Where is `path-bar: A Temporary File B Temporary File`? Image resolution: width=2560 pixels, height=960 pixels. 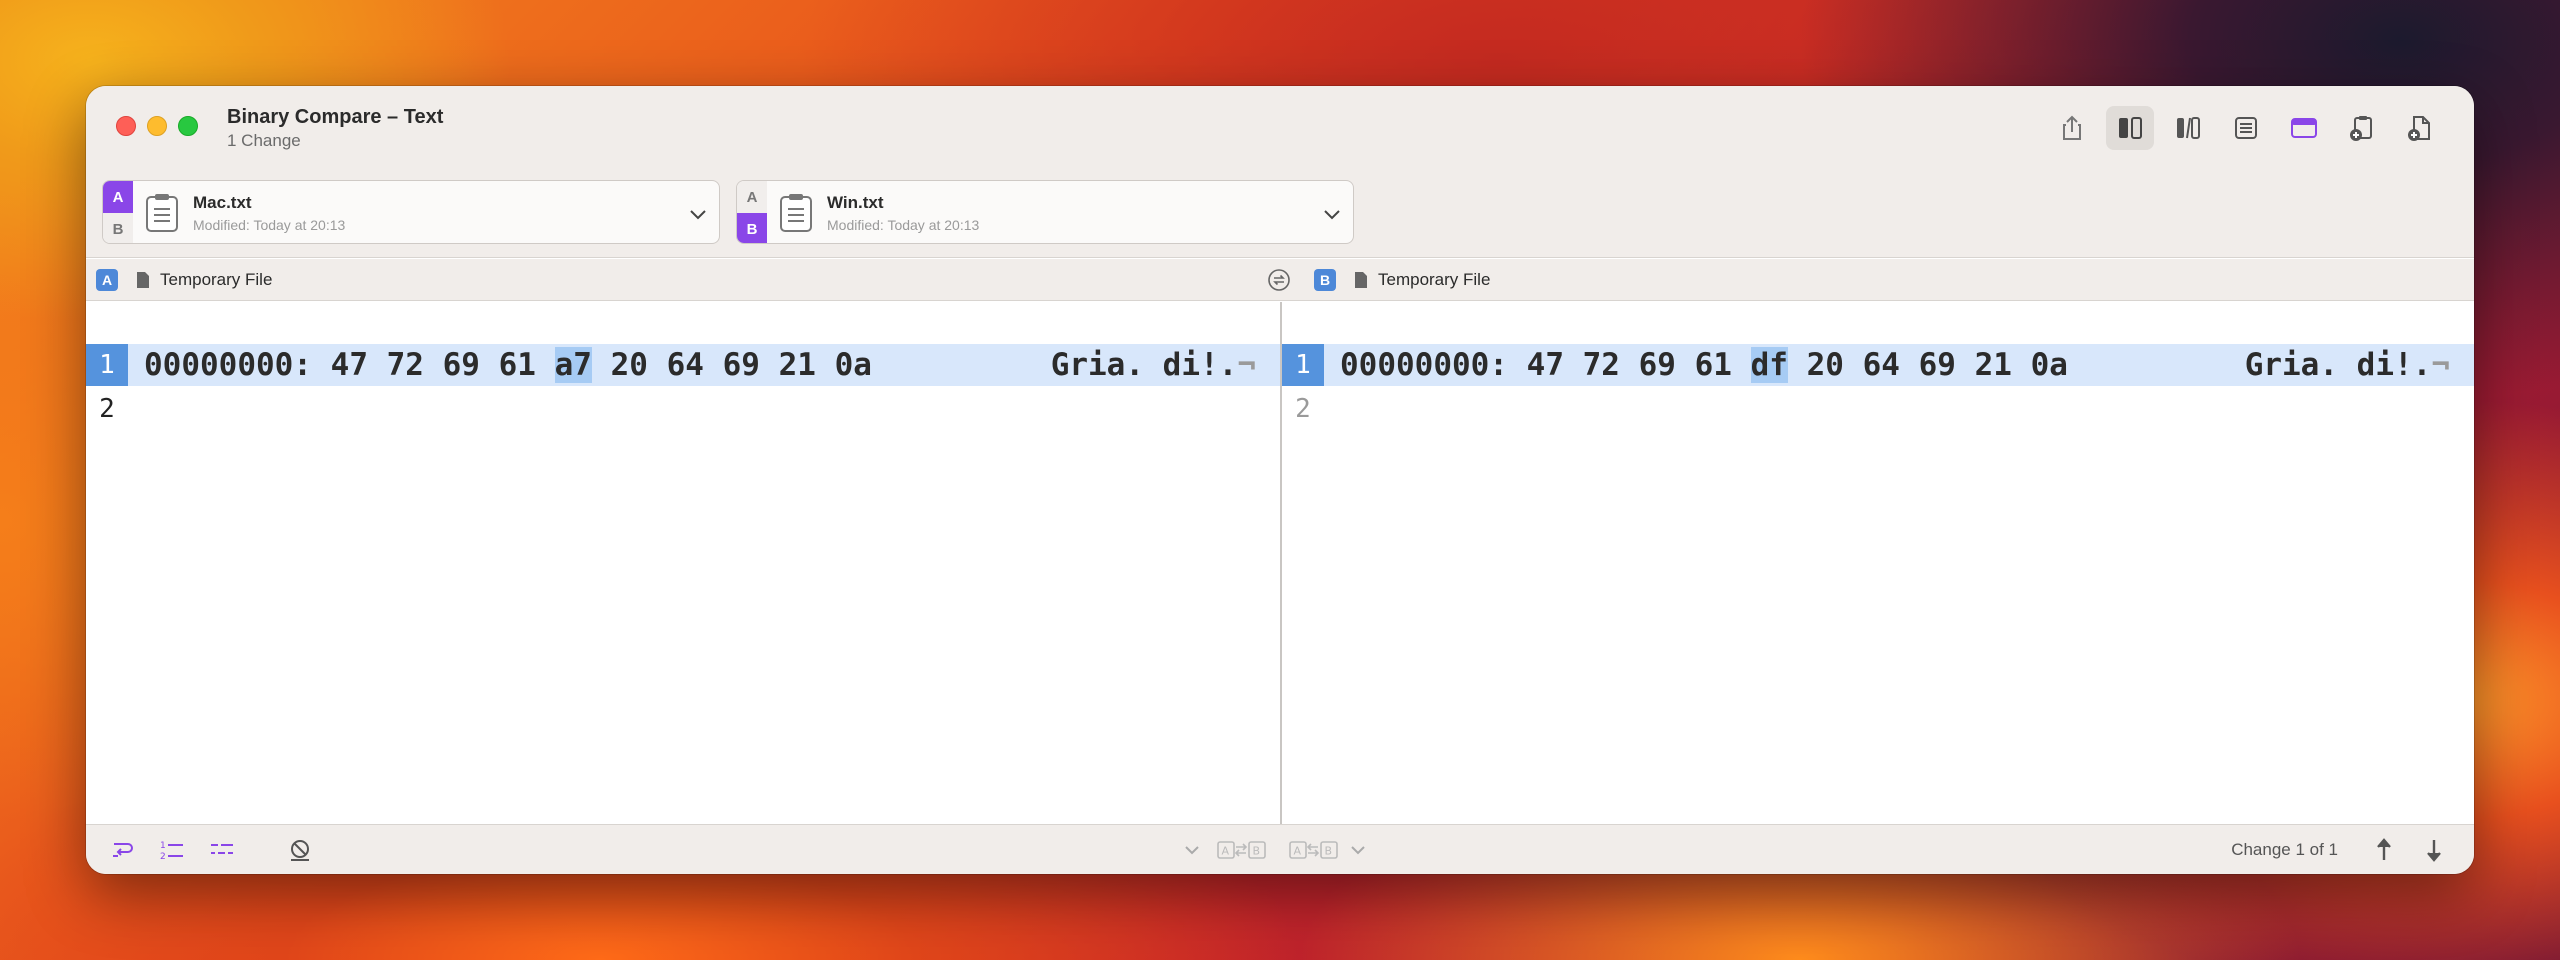
path-bar: A Temporary File B Temporary File is located at coordinates (1280, 280).